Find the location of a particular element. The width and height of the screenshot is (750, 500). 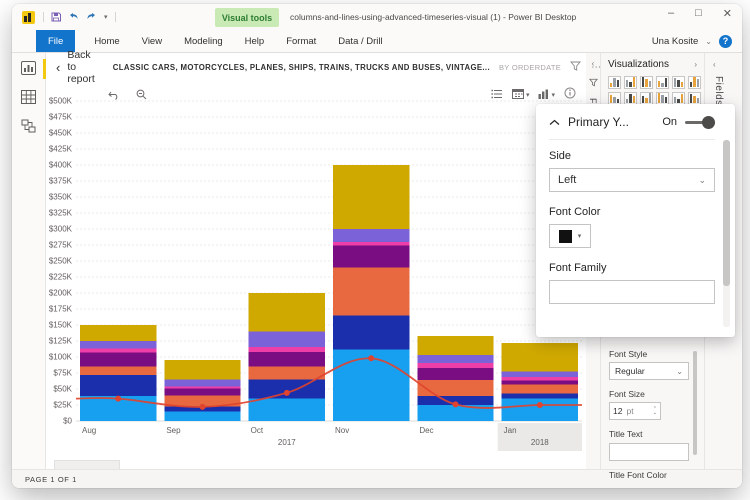

save-icon is located at coordinates (56, 17).